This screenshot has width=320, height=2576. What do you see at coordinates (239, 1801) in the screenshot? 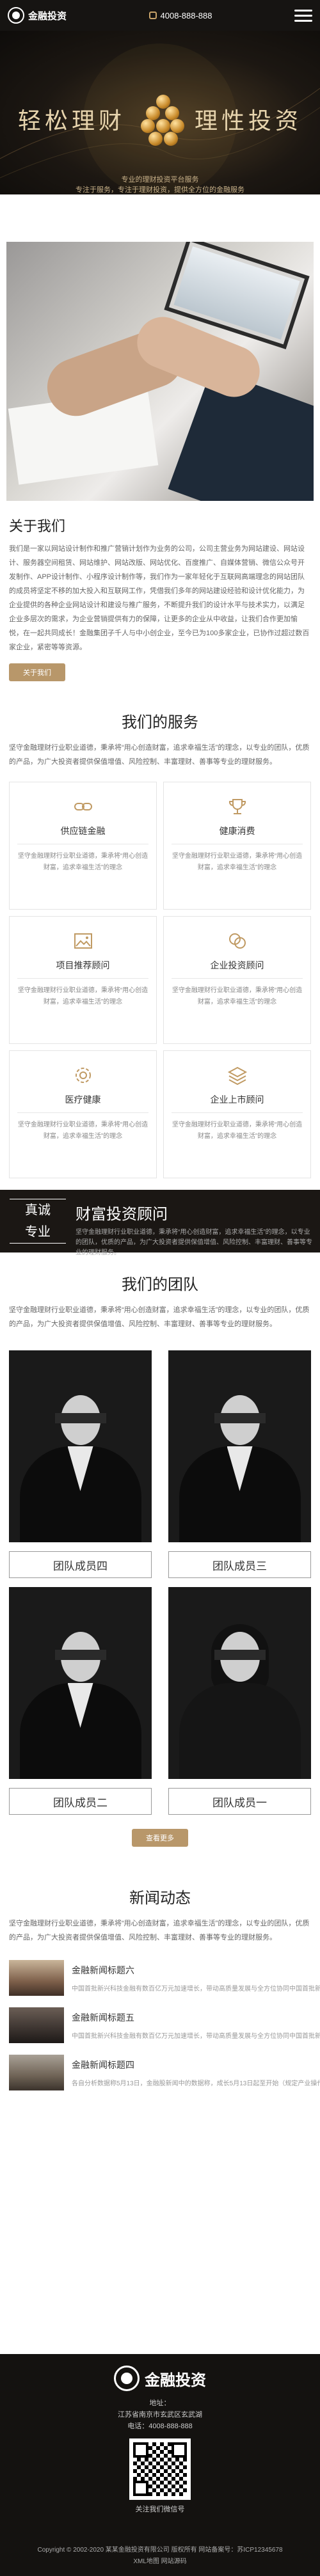
I see `member-name: 团队成员一` at bounding box center [239, 1801].